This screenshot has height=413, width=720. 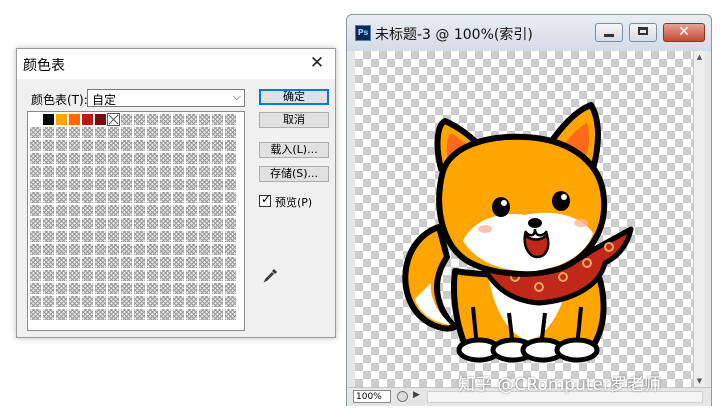 What do you see at coordinates (609, 35) in the screenshot?
I see `minimize-icon` at bounding box center [609, 35].